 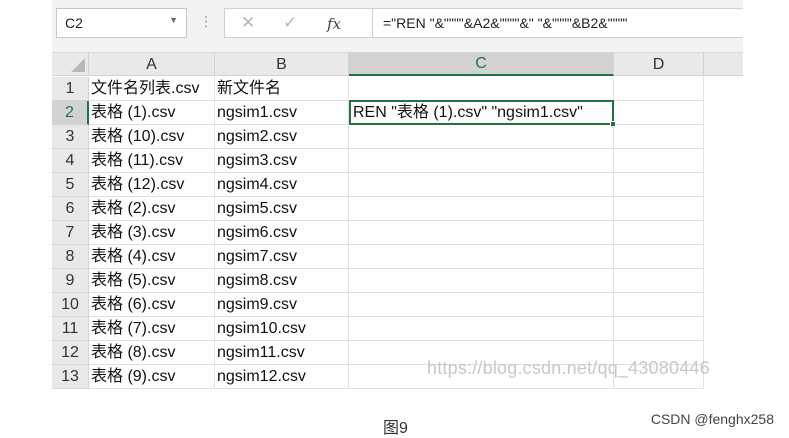 I want to click on row-header: 9, so click(x=70, y=281).